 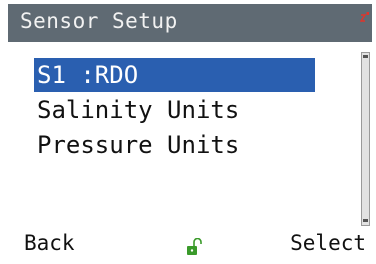 What do you see at coordinates (174, 110) in the screenshot?
I see `menu-item-salinity-units: Salinity Units` at bounding box center [174, 110].